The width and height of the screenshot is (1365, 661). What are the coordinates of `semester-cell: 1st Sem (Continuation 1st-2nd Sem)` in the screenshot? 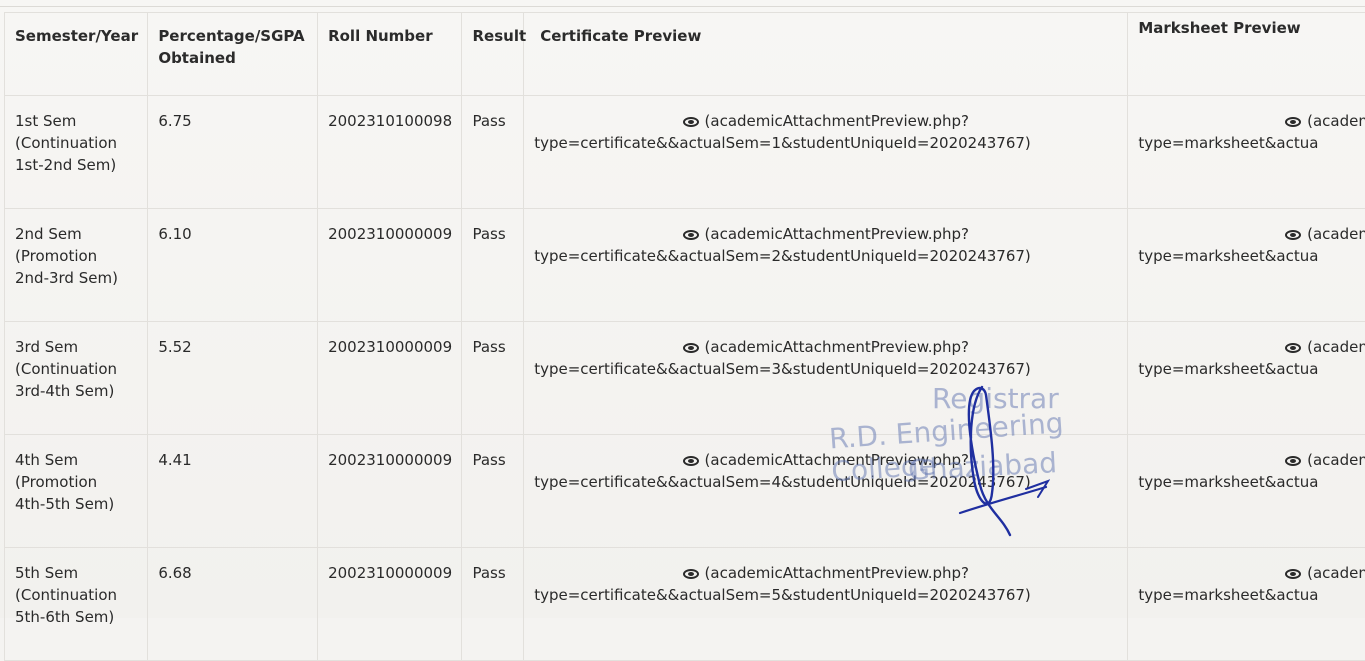 It's located at (76, 152).